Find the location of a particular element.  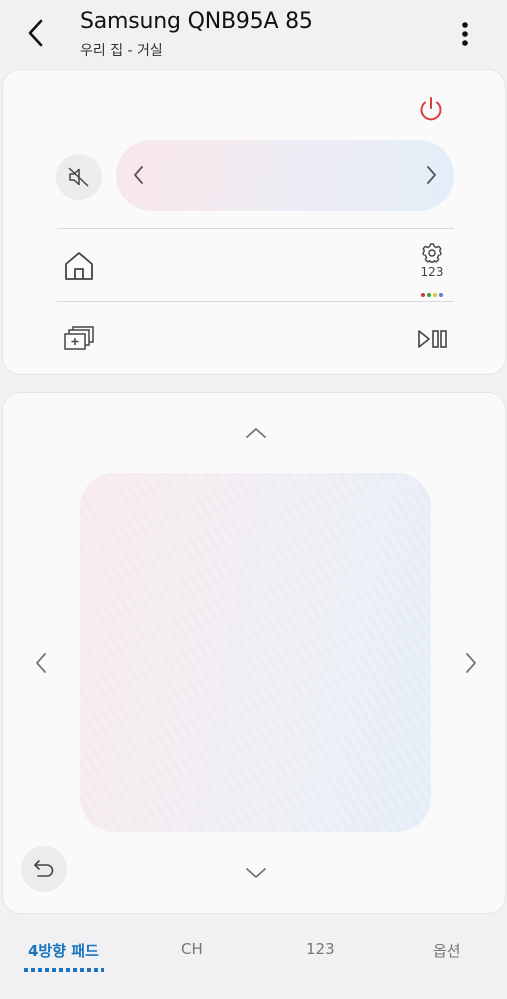

source-button is located at coordinates (79, 339).